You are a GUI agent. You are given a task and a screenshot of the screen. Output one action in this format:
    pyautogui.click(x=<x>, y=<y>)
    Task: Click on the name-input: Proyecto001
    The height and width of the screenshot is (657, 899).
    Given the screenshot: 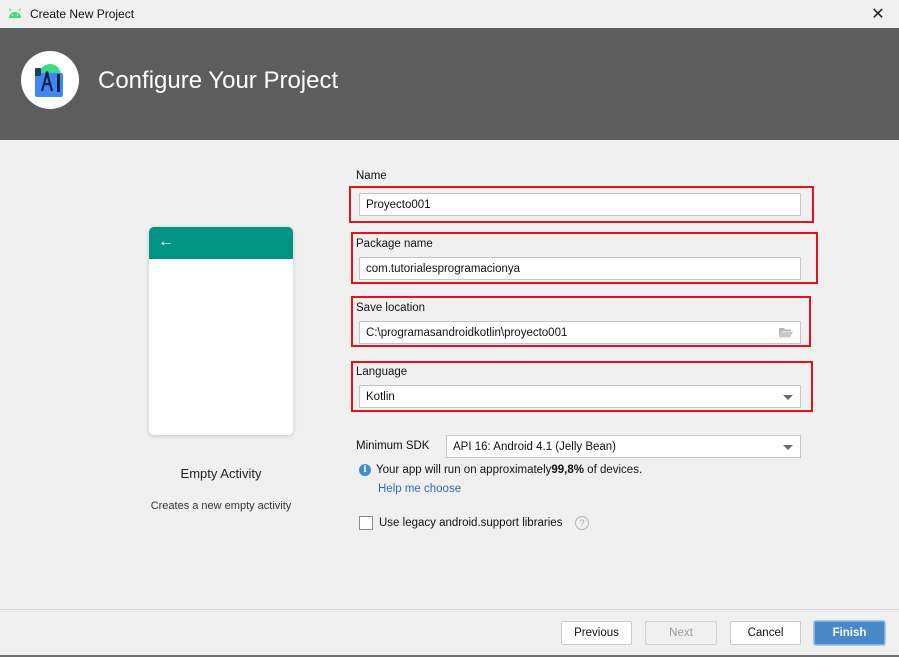 What is the action you would take?
    pyautogui.click(x=580, y=204)
    